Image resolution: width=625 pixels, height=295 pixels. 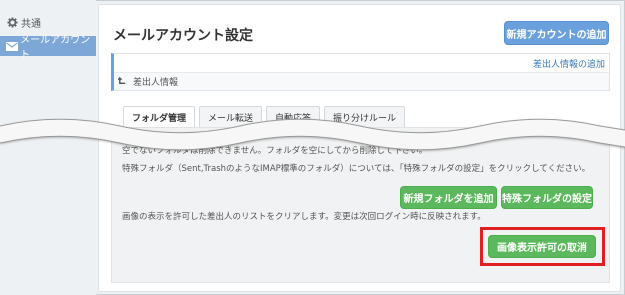 I want to click on add-new-folder-button: 新規フォルダを追加, so click(x=448, y=197).